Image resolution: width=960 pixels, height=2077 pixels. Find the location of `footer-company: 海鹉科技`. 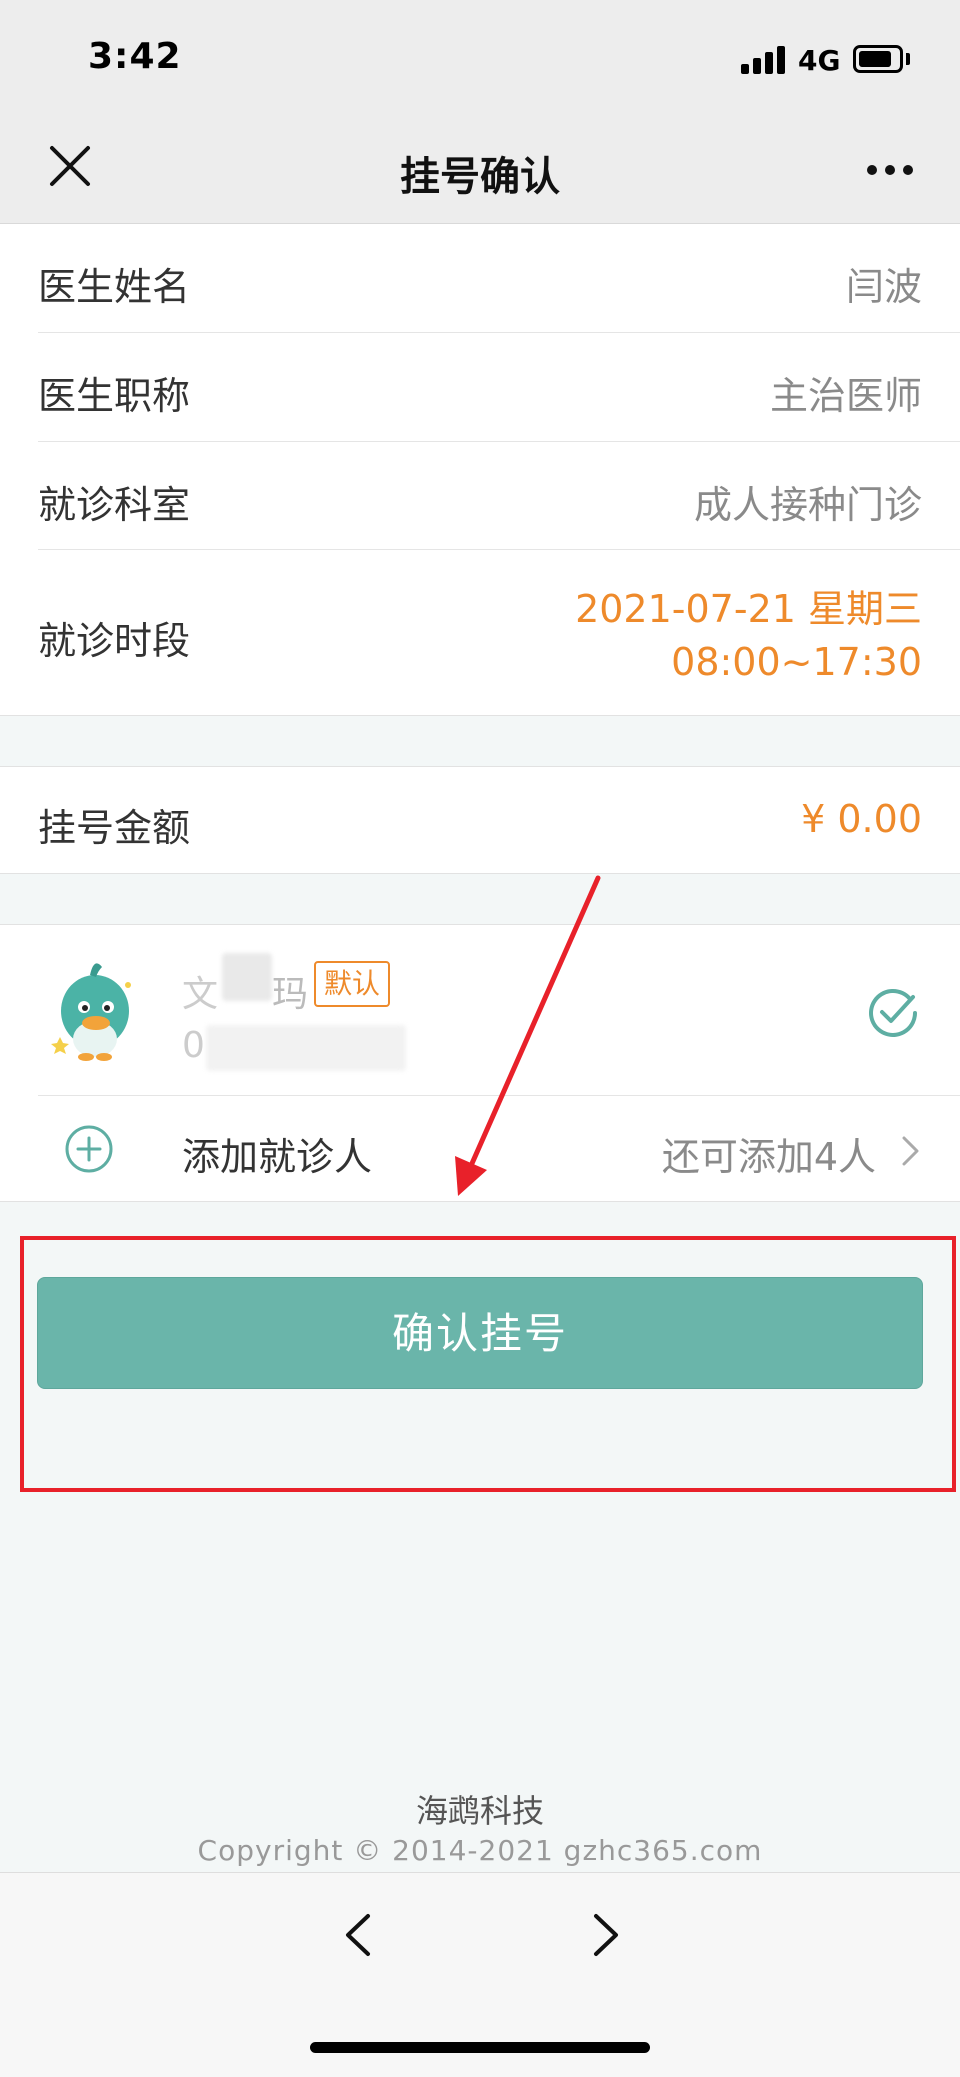

footer-company: 海鹉科技 is located at coordinates (479, 1811).